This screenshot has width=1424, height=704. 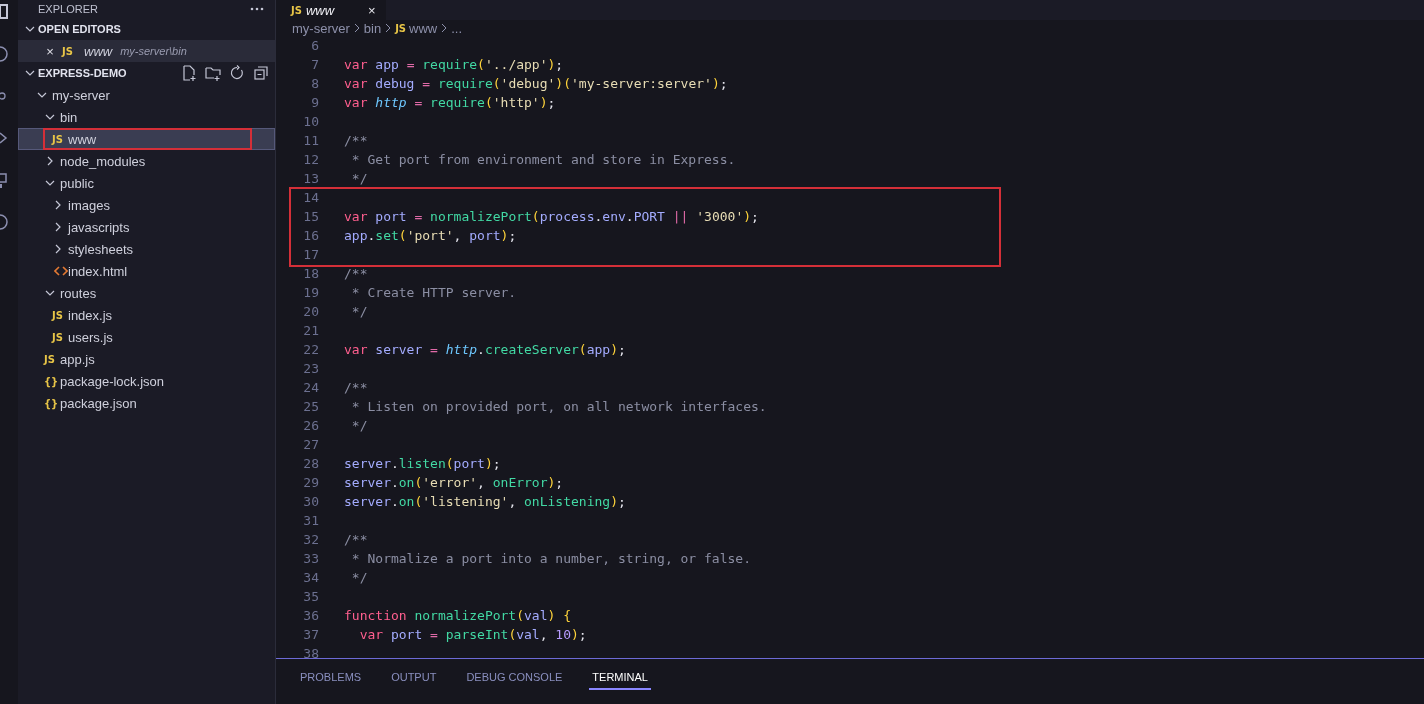 I want to click on line-number: 23, so click(x=310, y=369).